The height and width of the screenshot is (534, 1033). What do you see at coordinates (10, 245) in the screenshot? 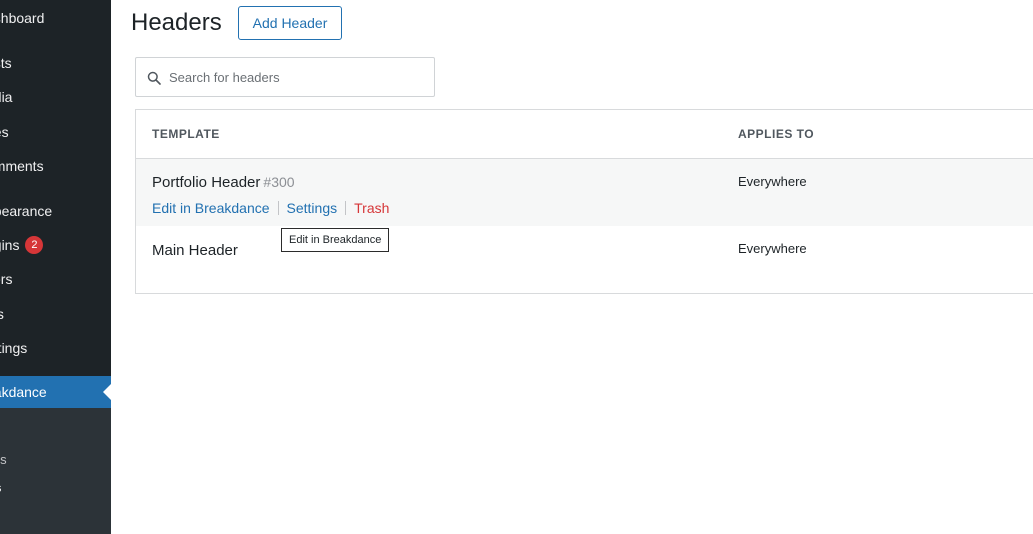
I see `sidebar-item-label: ugins` at bounding box center [10, 245].